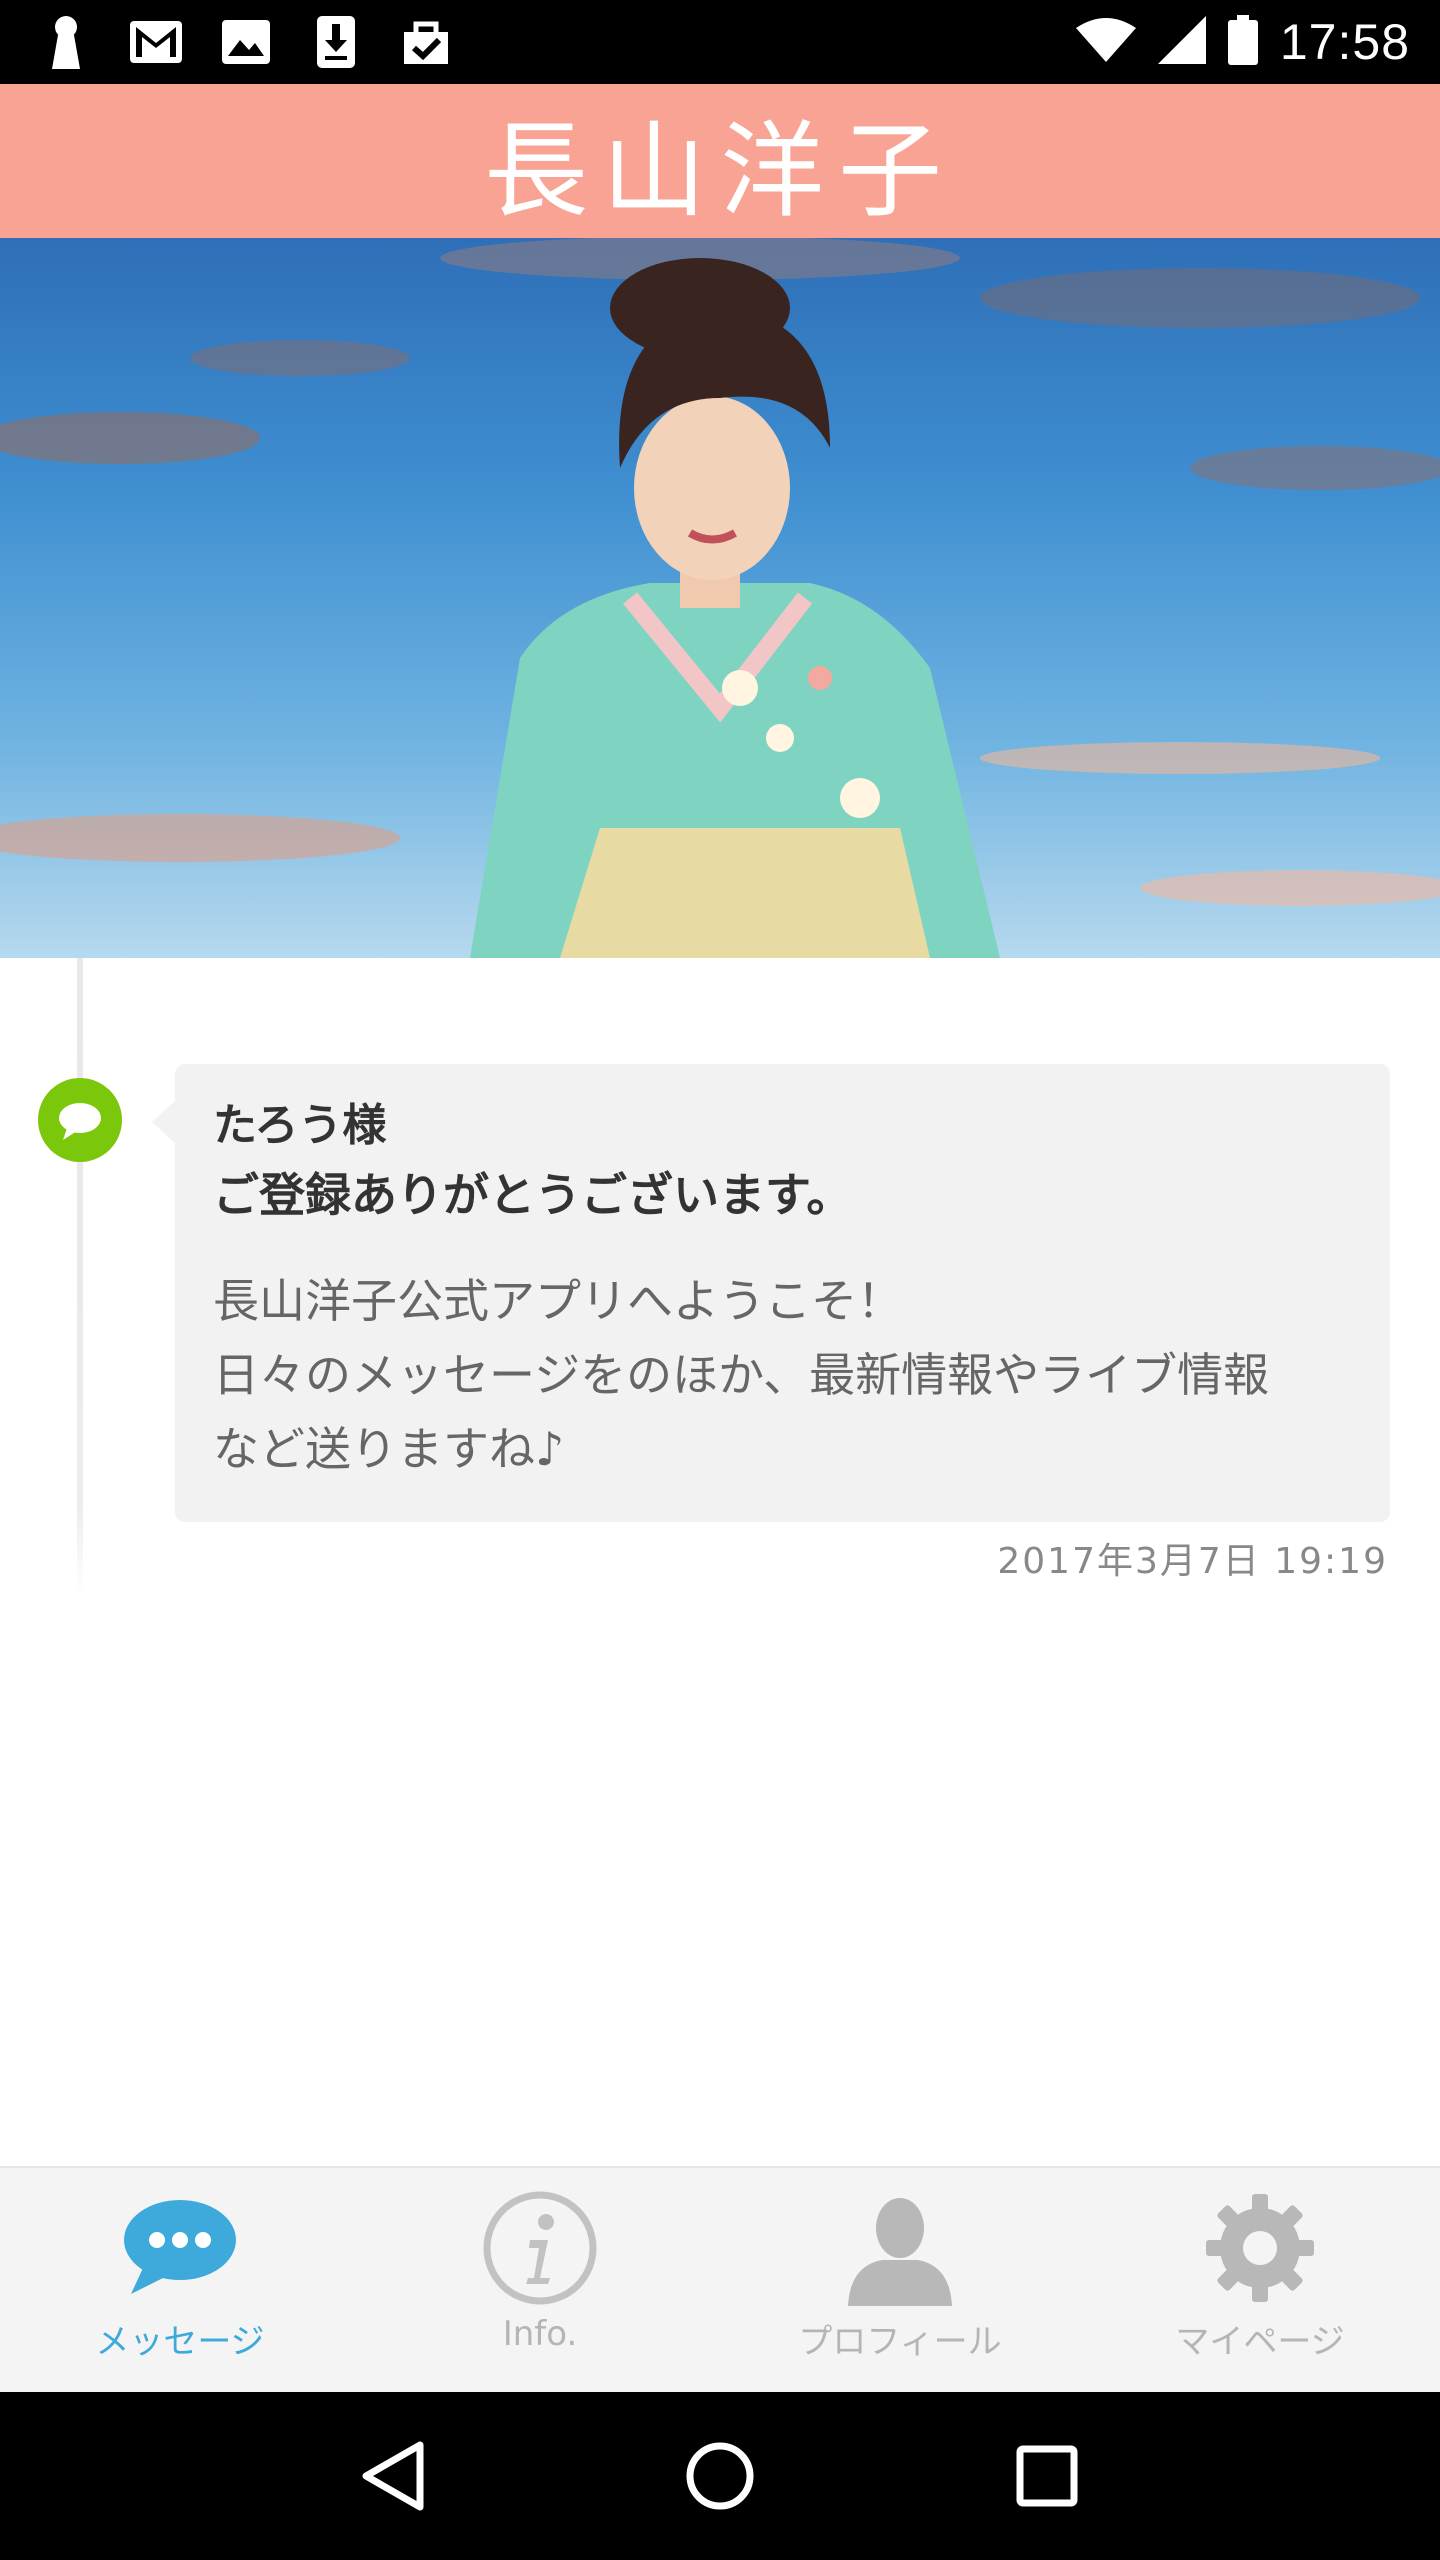 This screenshot has height=2560, width=1440. Describe the element at coordinates (1344, 42) in the screenshot. I see `clock-time: 17:58` at that location.